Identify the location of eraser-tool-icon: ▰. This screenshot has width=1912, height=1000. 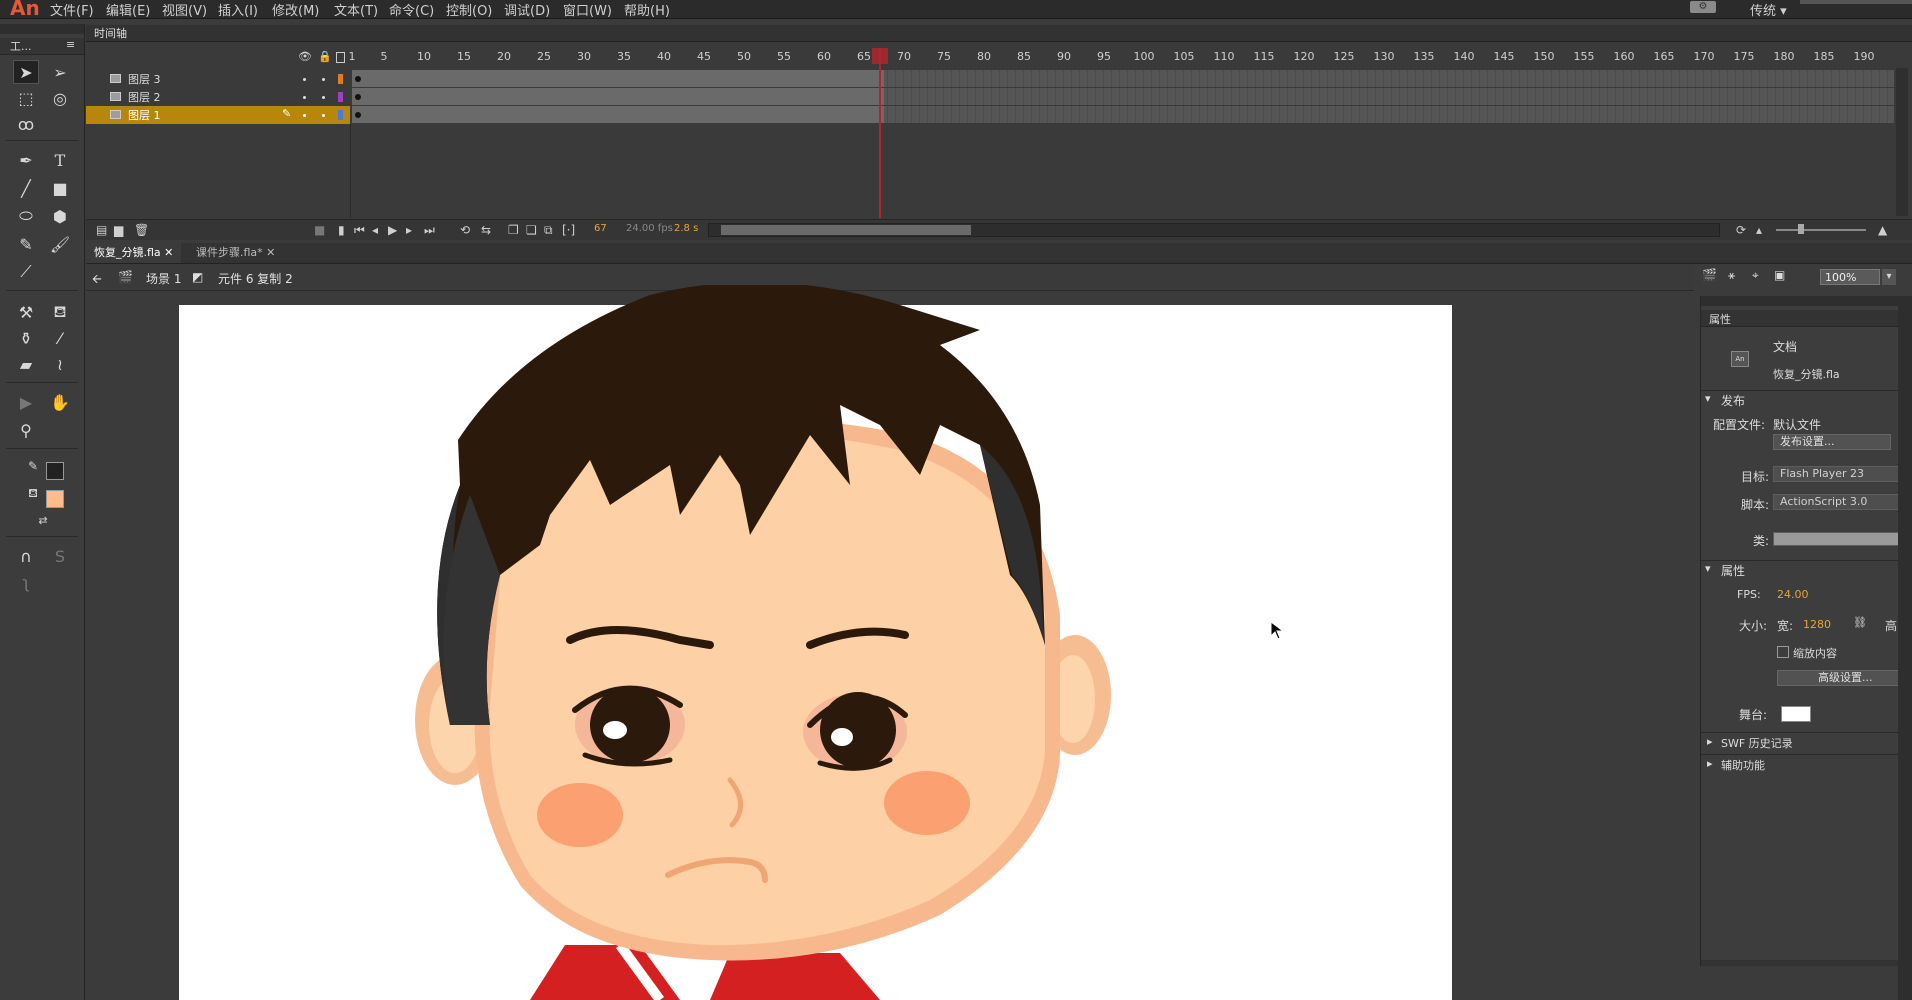
(26, 364).